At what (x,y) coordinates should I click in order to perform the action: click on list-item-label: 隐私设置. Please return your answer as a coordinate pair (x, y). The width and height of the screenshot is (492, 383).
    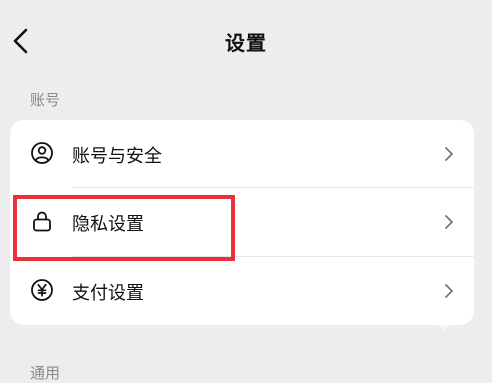
    Looking at the image, I should click on (108, 224).